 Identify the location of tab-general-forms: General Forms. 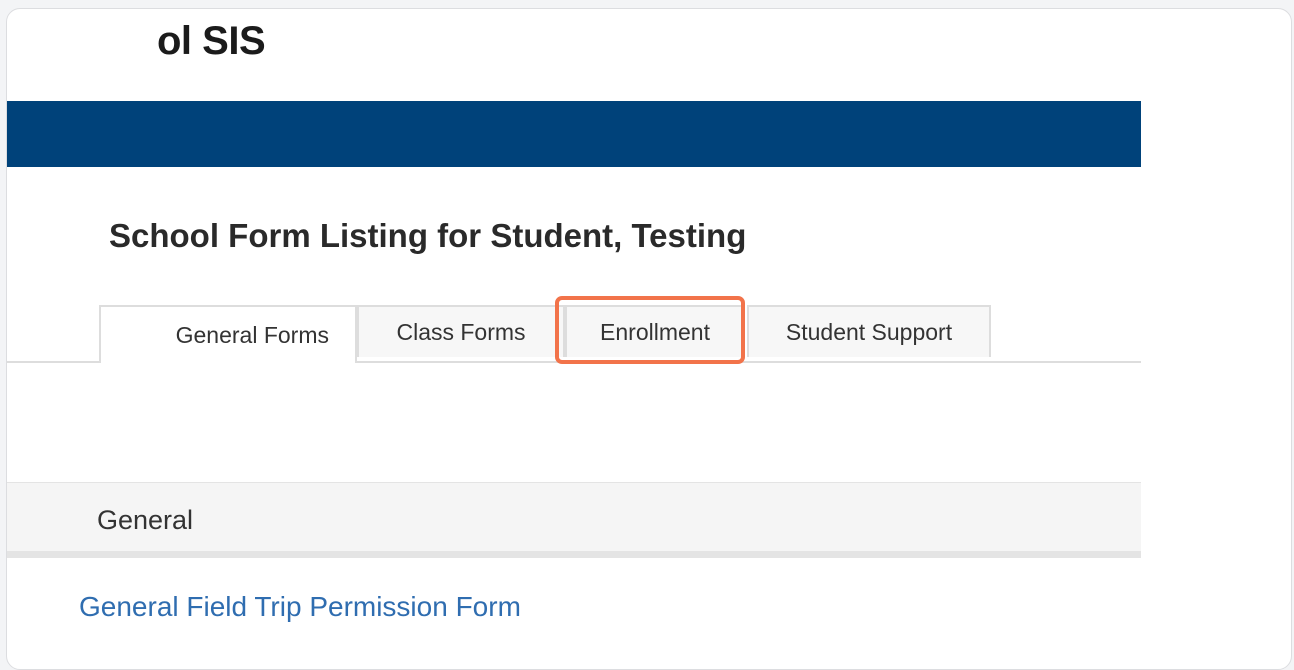
(228, 334).